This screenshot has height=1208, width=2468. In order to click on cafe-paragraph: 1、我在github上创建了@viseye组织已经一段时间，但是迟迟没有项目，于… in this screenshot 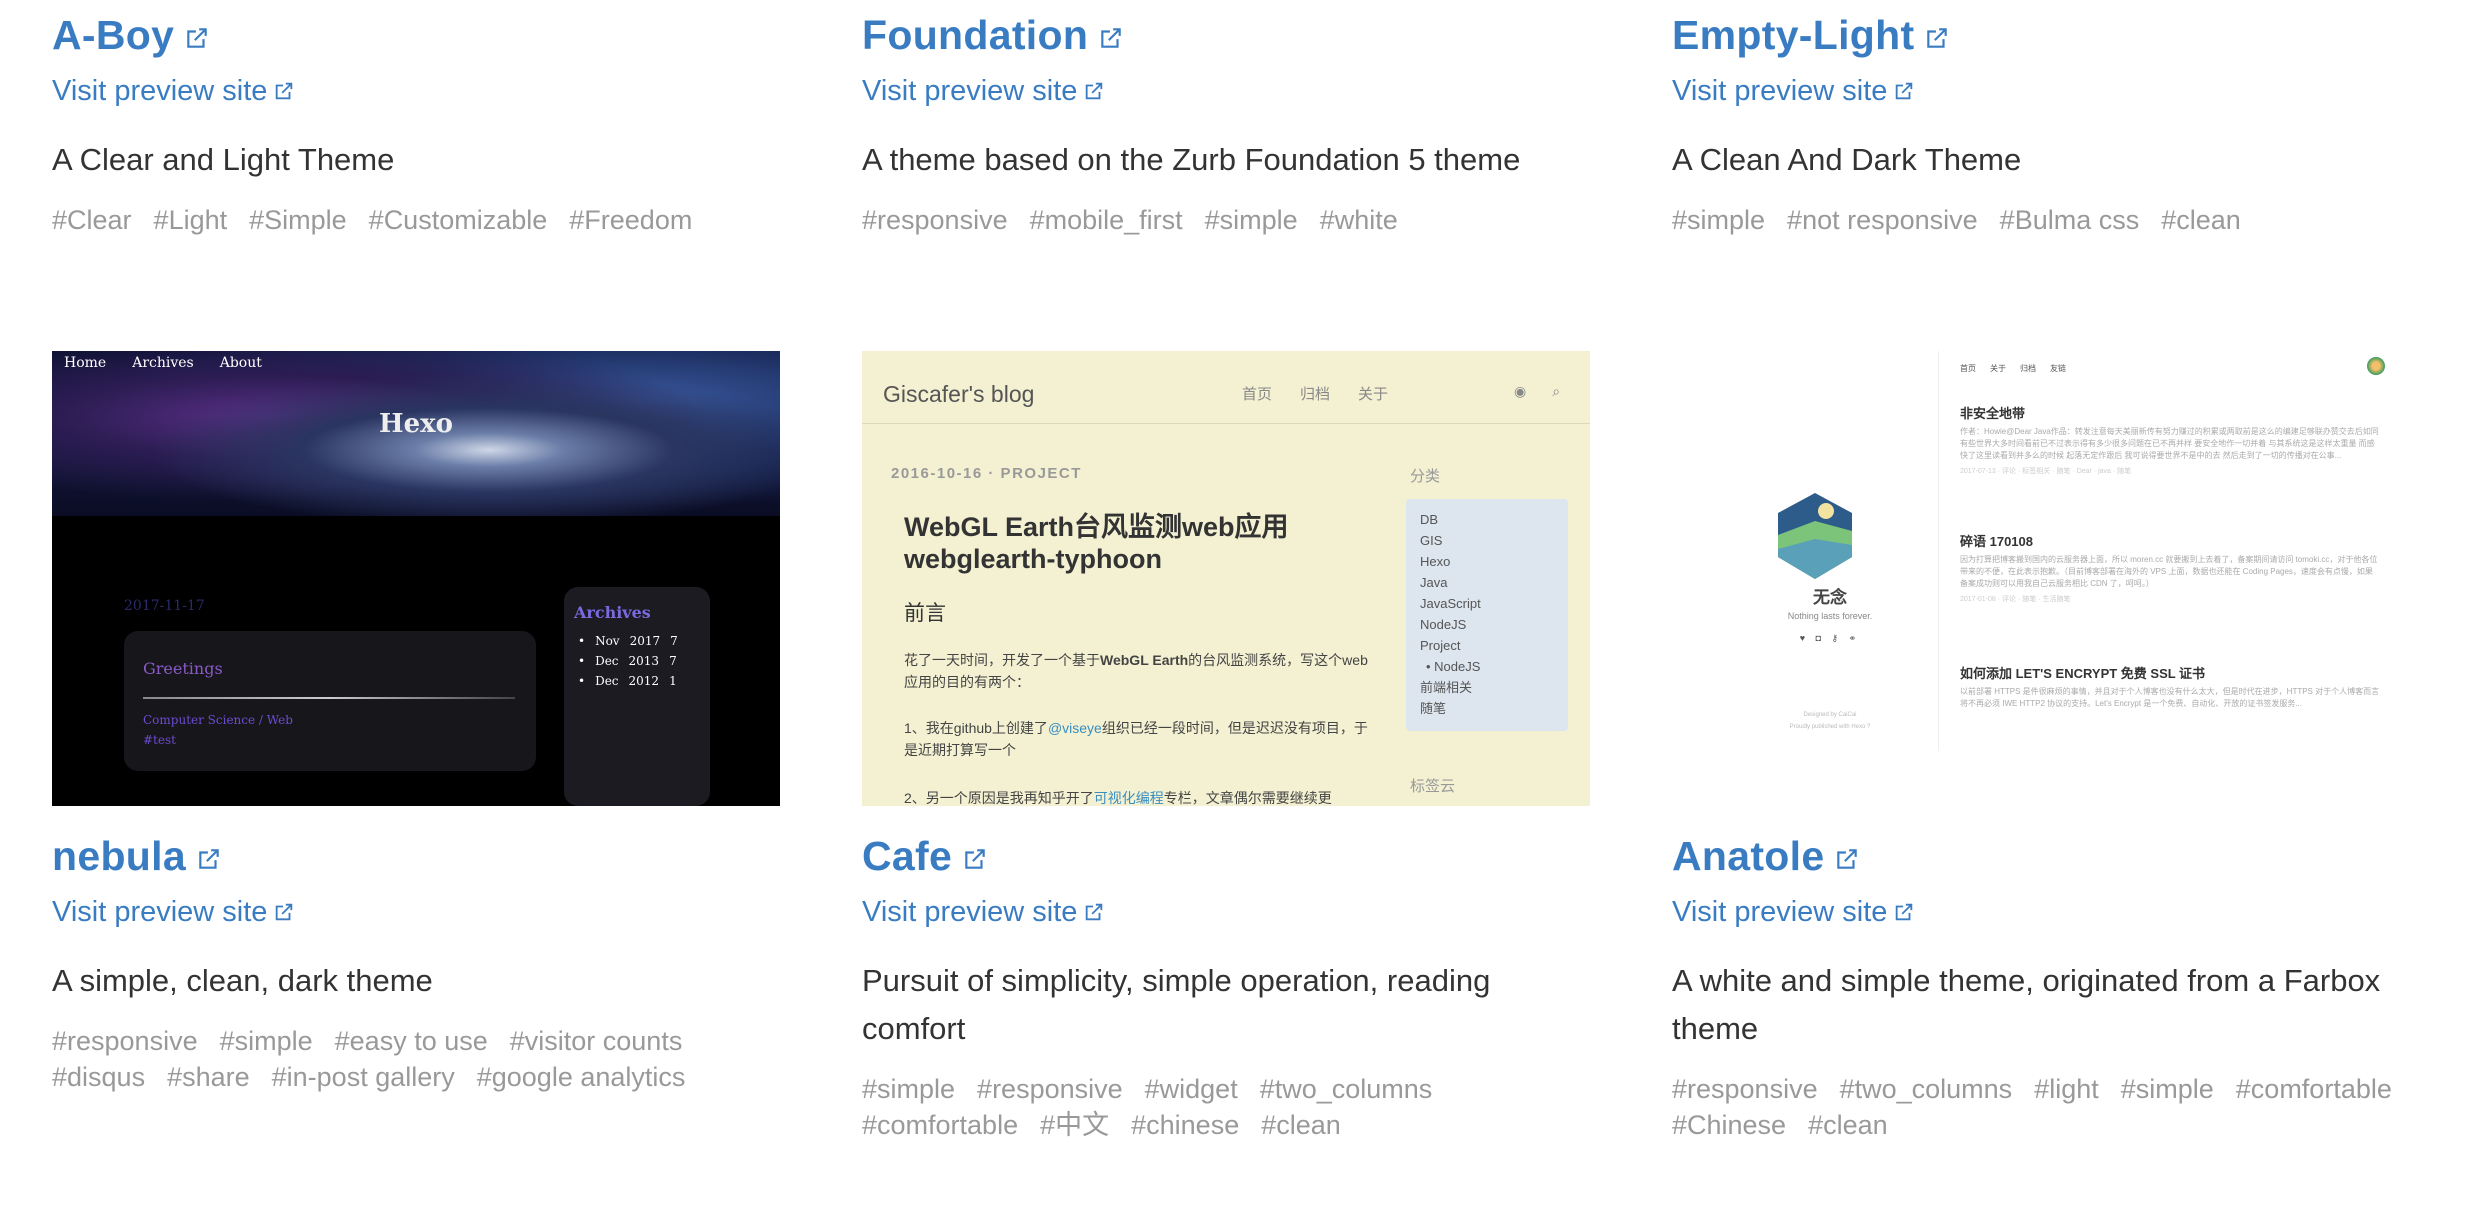, I will do `click(1136, 739)`.